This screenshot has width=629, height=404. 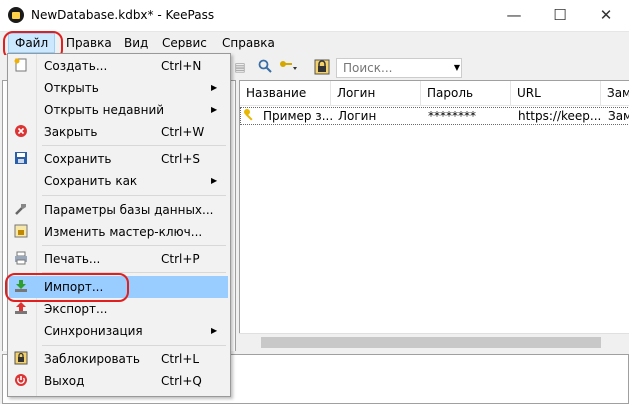 I want to click on column-url: URL, so click(x=556, y=93).